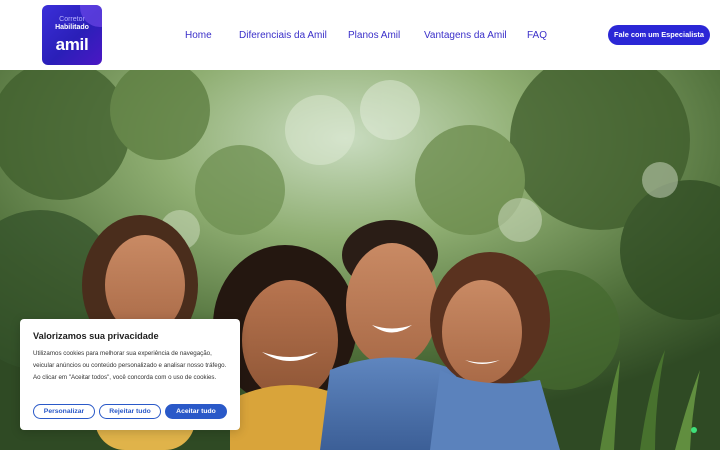 The height and width of the screenshot is (450, 720). What do you see at coordinates (374, 36) in the screenshot?
I see `nav-planos: Planos Amil` at bounding box center [374, 36].